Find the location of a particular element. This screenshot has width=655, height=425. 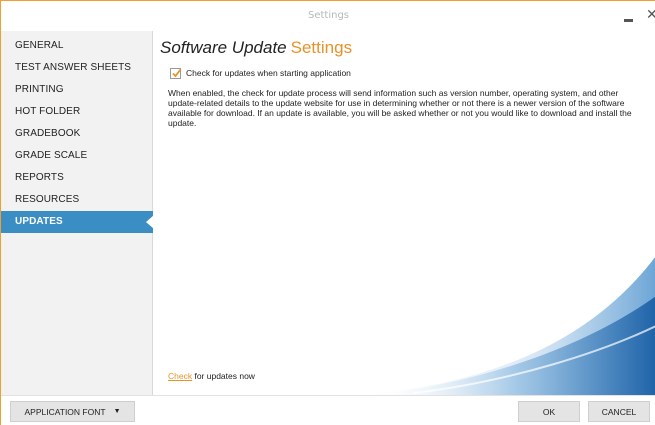

minimize-icon is located at coordinates (629, 18).